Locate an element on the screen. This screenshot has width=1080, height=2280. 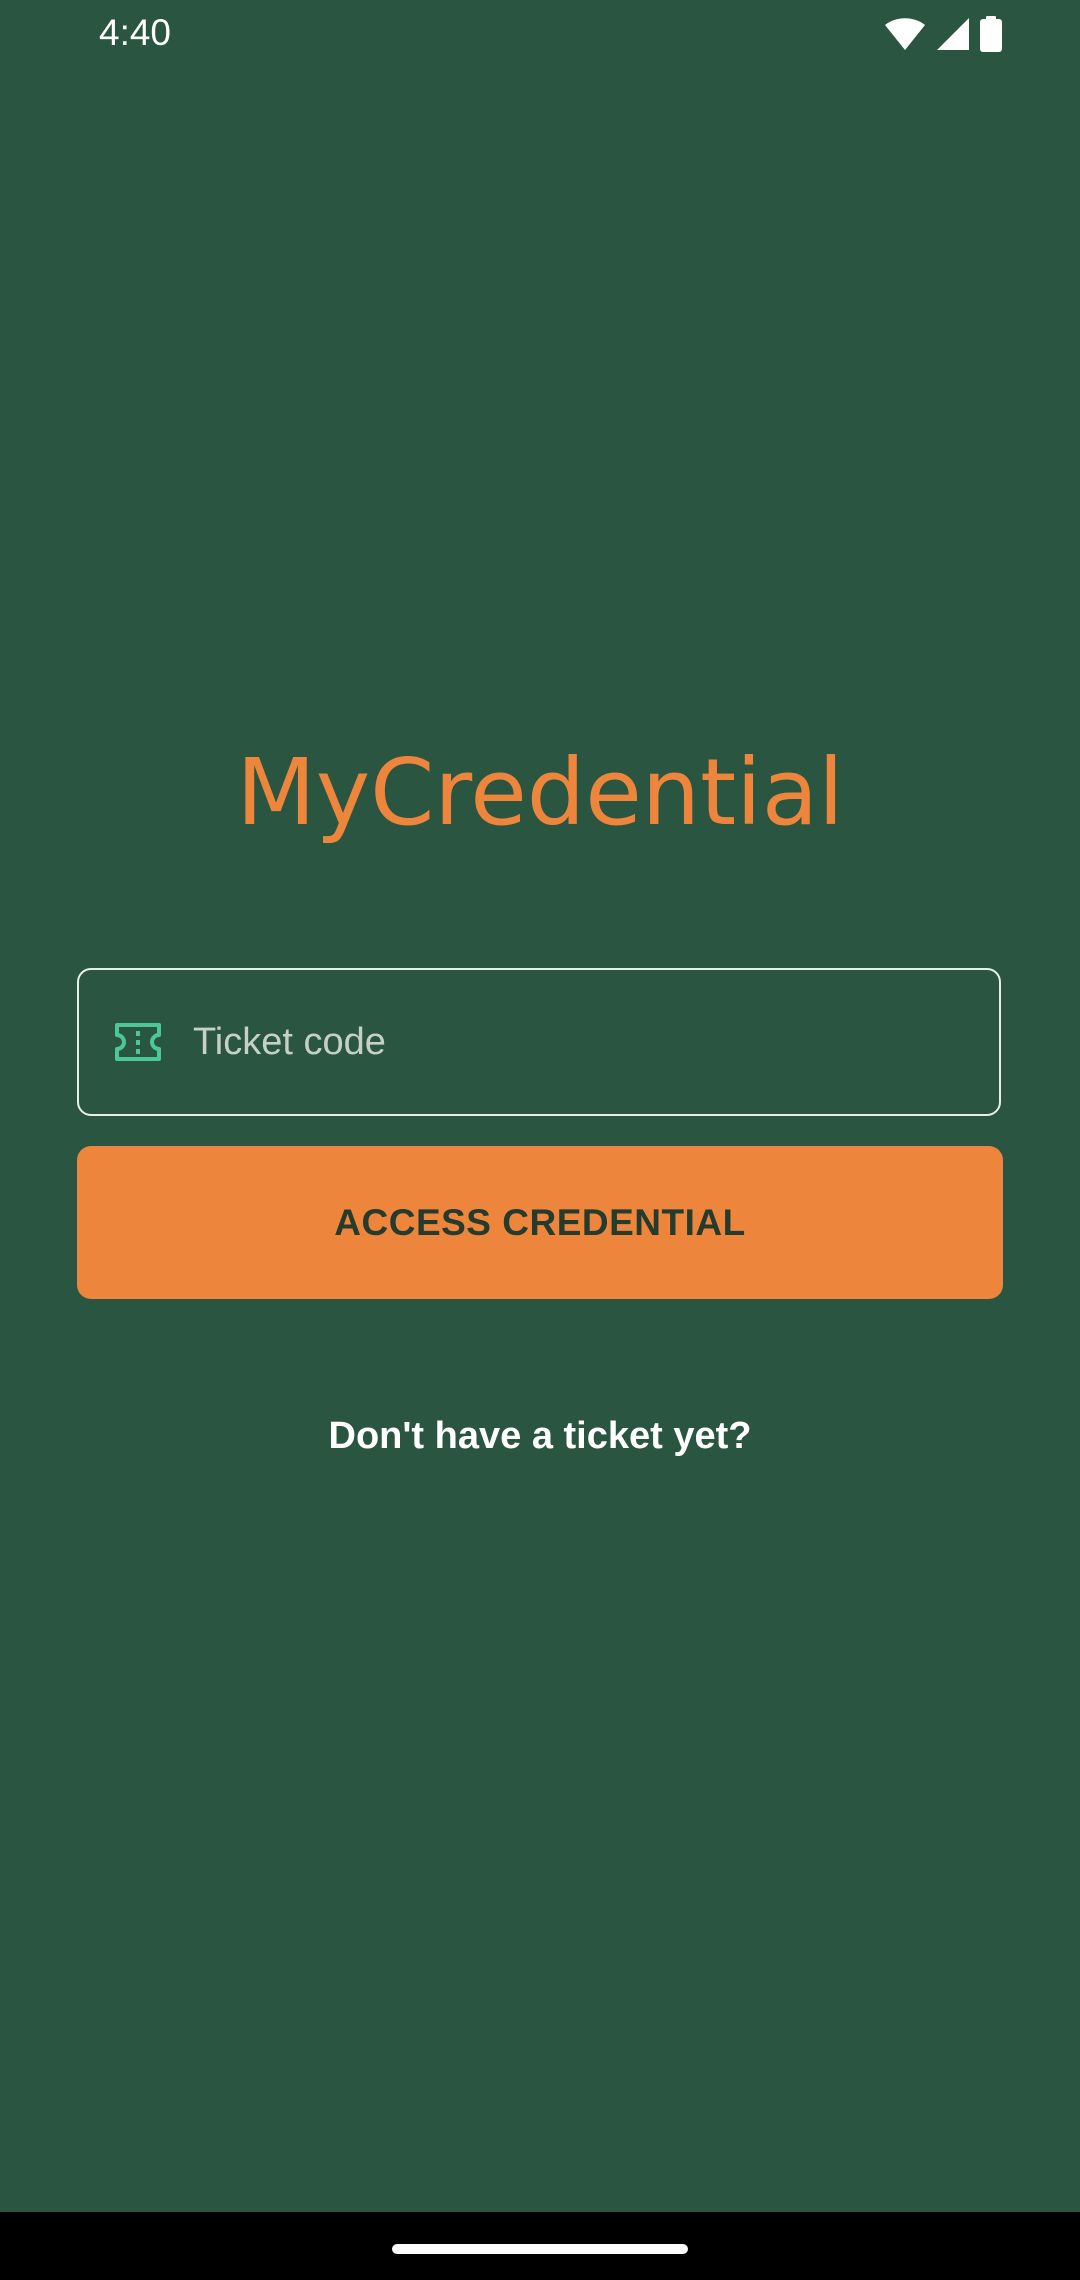
navigation-bar is located at coordinates (540, 2246).